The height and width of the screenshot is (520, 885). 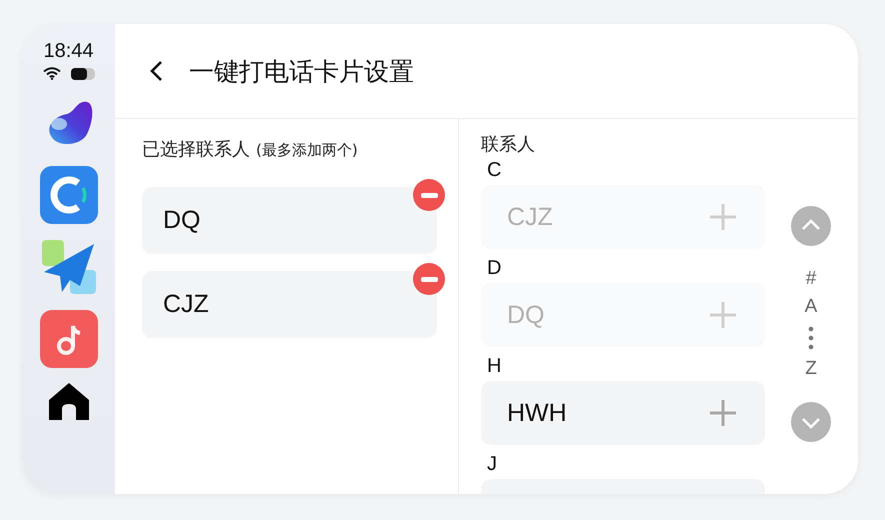 What do you see at coordinates (811, 369) in the screenshot?
I see `index-letter: Z` at bounding box center [811, 369].